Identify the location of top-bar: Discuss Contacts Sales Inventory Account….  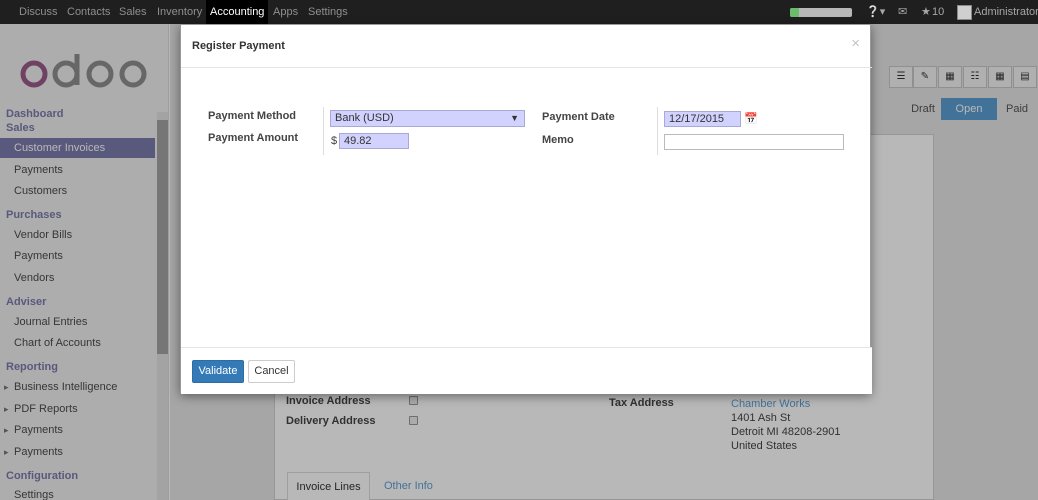
(519, 12).